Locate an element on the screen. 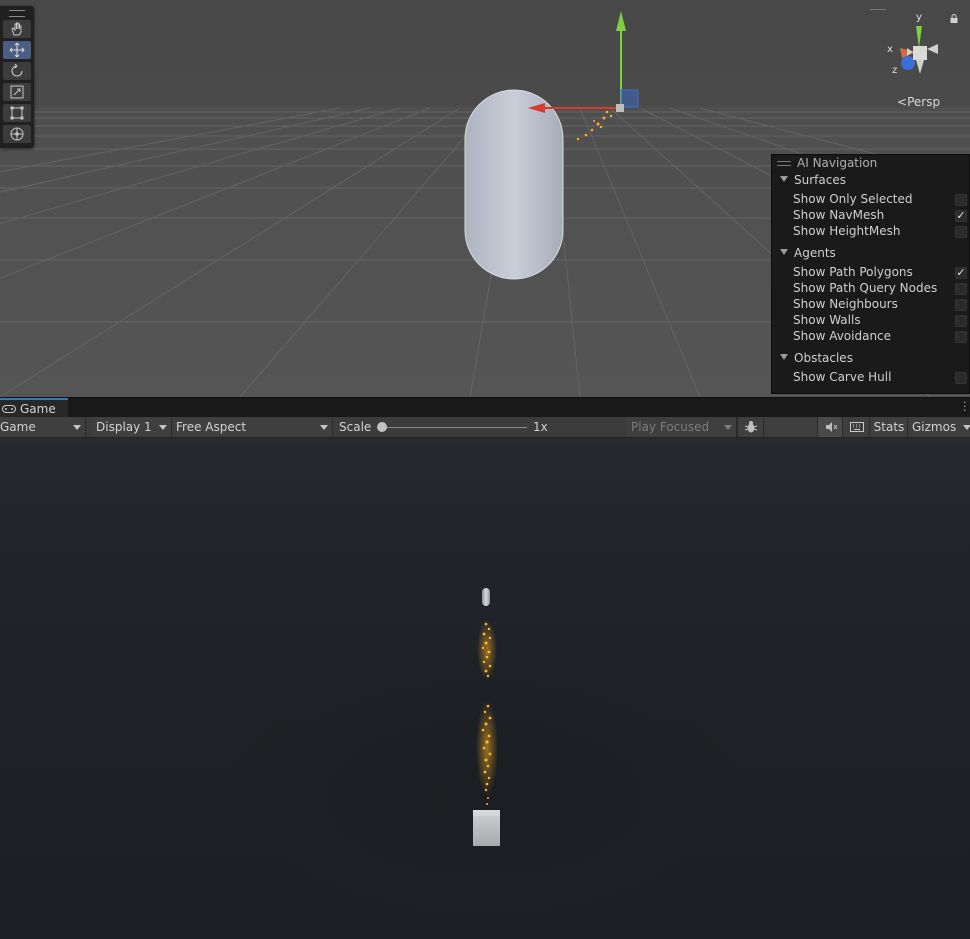  gizmo-x-label: x is located at coordinates (890, 49).